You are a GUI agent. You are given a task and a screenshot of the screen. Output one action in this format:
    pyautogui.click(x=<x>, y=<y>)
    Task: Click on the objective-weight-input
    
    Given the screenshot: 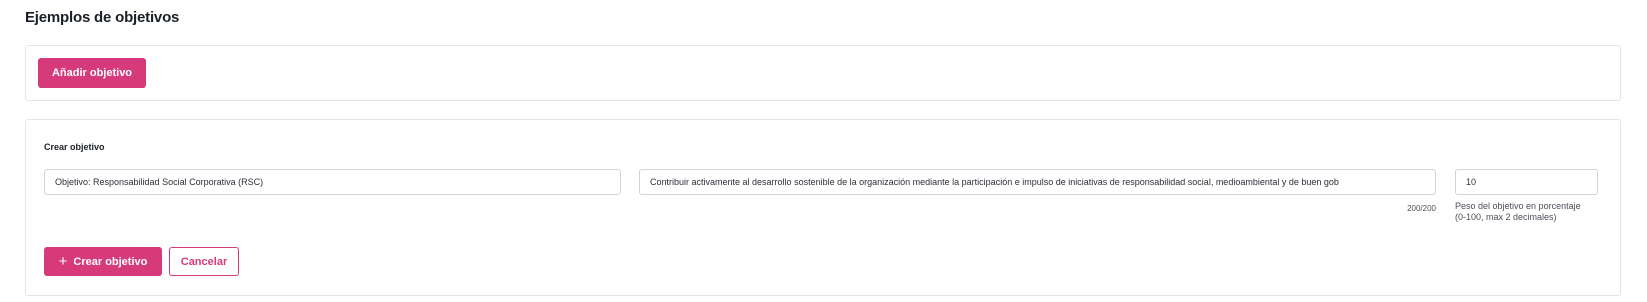 What is the action you would take?
    pyautogui.click(x=1526, y=182)
    